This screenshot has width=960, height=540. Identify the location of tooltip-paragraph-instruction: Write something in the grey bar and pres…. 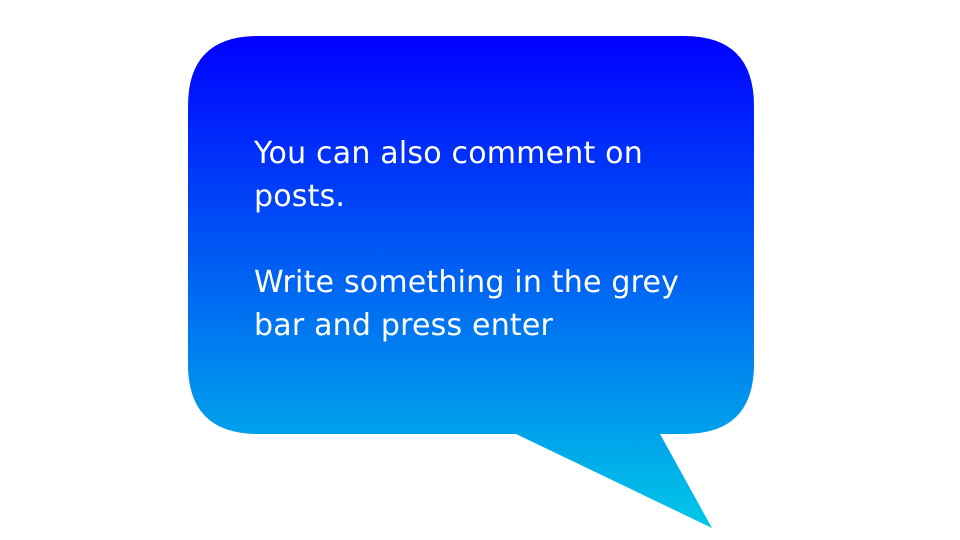
(467, 304).